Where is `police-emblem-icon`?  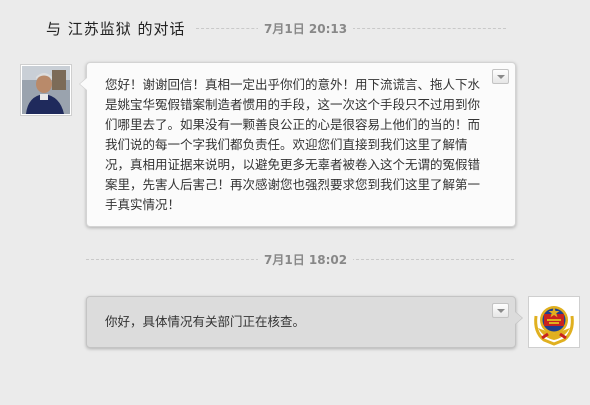
police-emblem-icon is located at coordinates (554, 322).